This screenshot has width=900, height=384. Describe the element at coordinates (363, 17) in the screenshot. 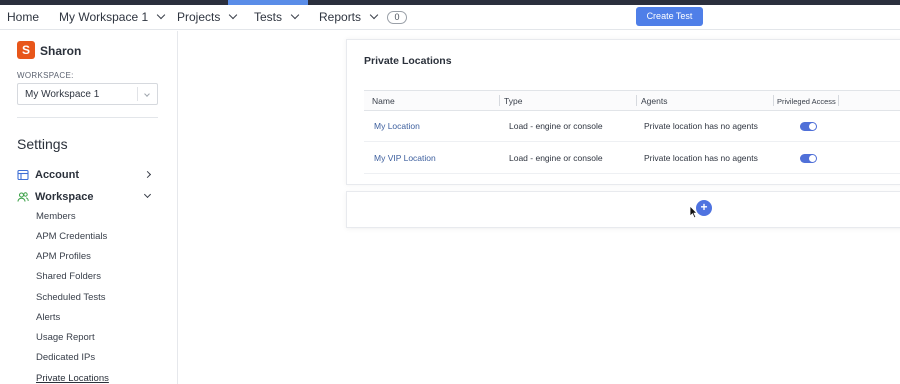

I see `nav-reports: Reports 0` at that location.